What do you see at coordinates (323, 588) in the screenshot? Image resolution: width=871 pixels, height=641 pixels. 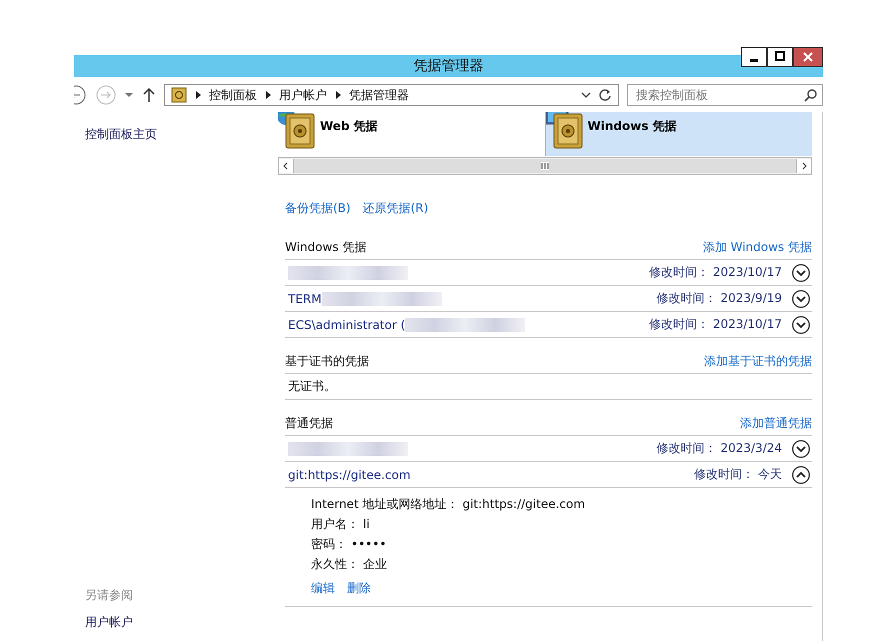 I see `detail-action-link: 编辑` at bounding box center [323, 588].